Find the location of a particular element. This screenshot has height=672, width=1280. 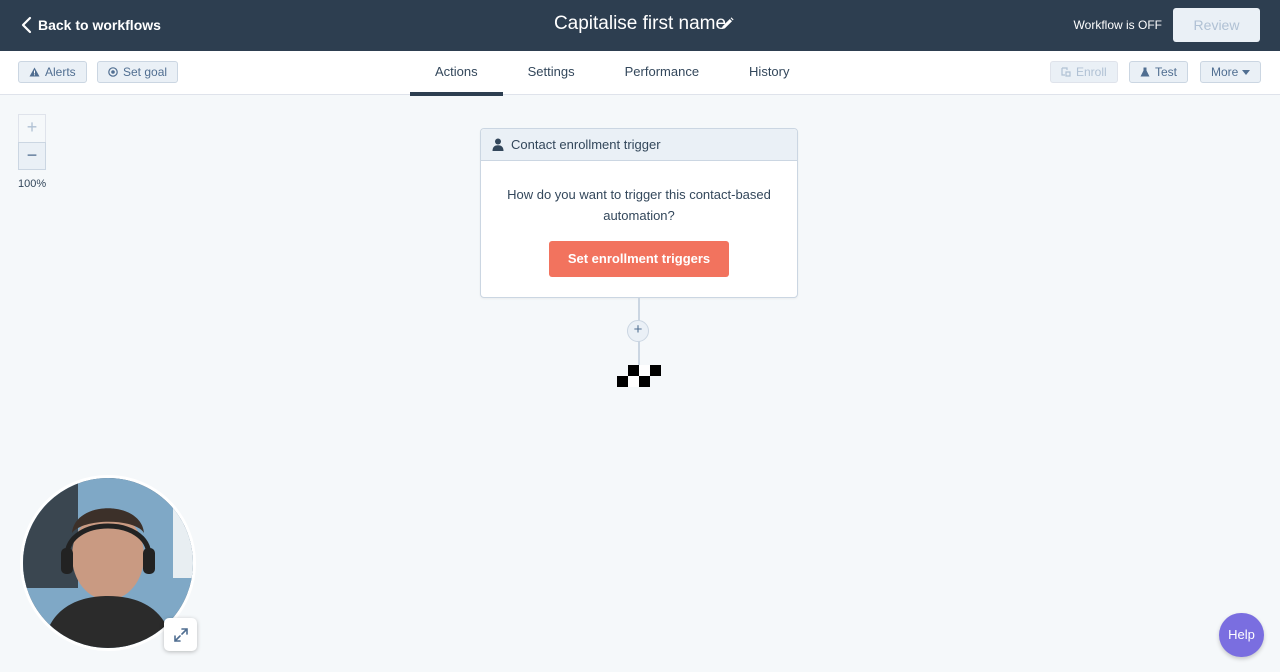

enroll-button: Enroll is located at coordinates (1084, 72).